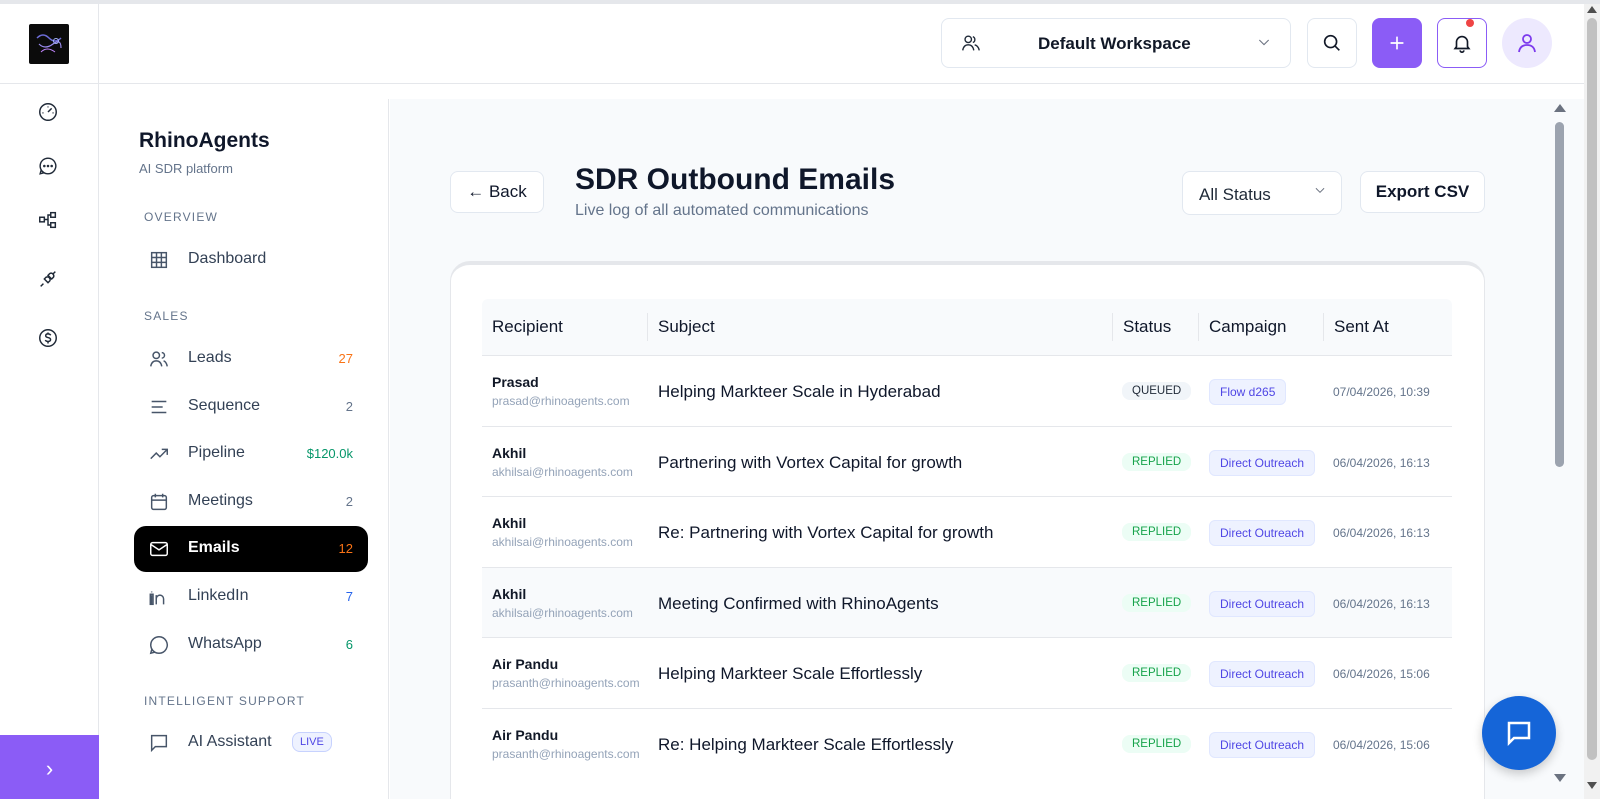 The height and width of the screenshot is (799, 1600). Describe the element at coordinates (210, 357) in the screenshot. I see `nav-label: Leads` at that location.